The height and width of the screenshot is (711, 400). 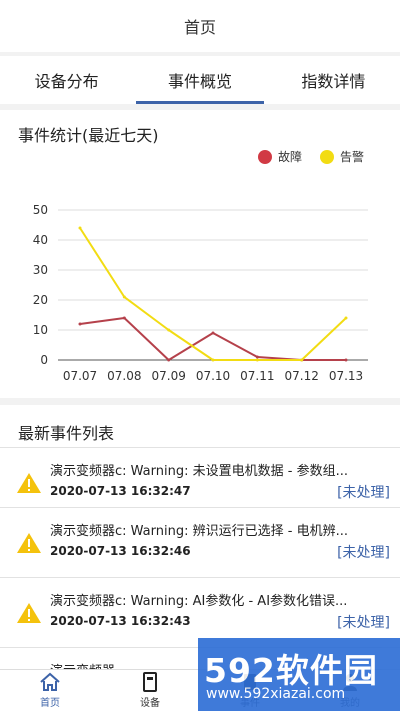 What do you see at coordinates (291, 670) in the screenshot?
I see `watermark-brand: 592软件园` at bounding box center [291, 670].